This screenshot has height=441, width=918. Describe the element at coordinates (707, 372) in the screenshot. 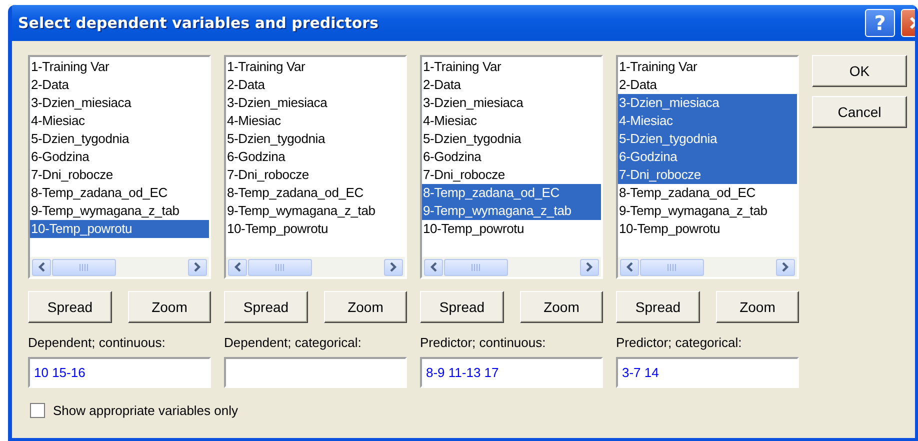

I see `input-field: 3-7 14` at that location.